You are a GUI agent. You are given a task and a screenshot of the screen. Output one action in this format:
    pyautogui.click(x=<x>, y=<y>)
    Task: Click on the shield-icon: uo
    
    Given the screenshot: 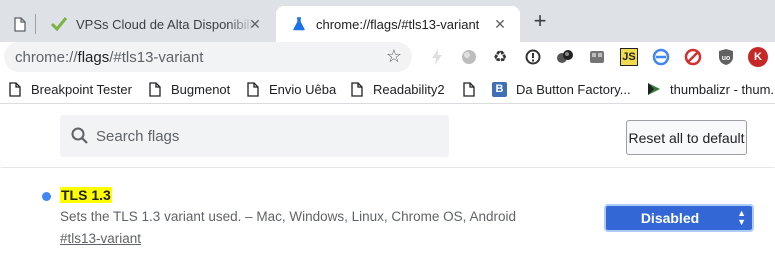 What is the action you would take?
    pyautogui.click(x=726, y=57)
    